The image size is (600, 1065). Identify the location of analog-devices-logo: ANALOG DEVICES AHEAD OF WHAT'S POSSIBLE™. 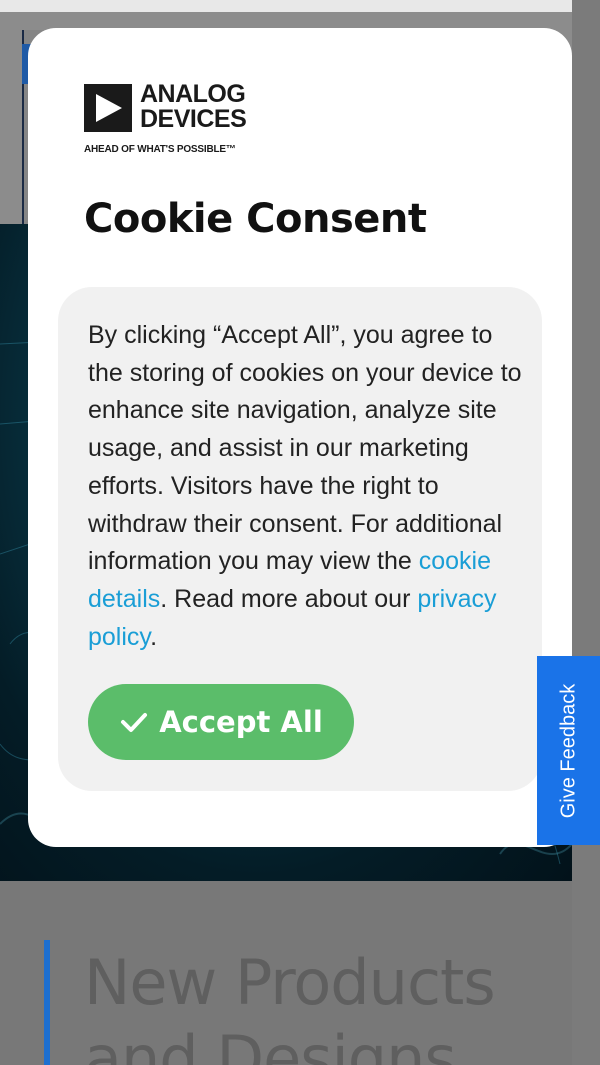
(184, 132).